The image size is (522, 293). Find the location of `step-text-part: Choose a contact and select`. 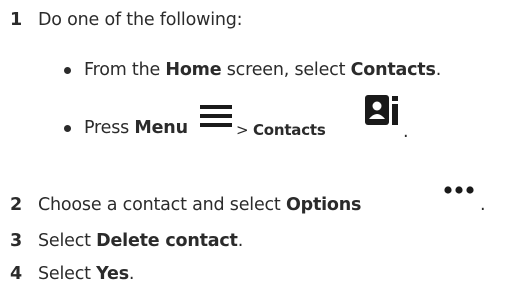

step-text-part: Choose a contact and select is located at coordinates (162, 205).